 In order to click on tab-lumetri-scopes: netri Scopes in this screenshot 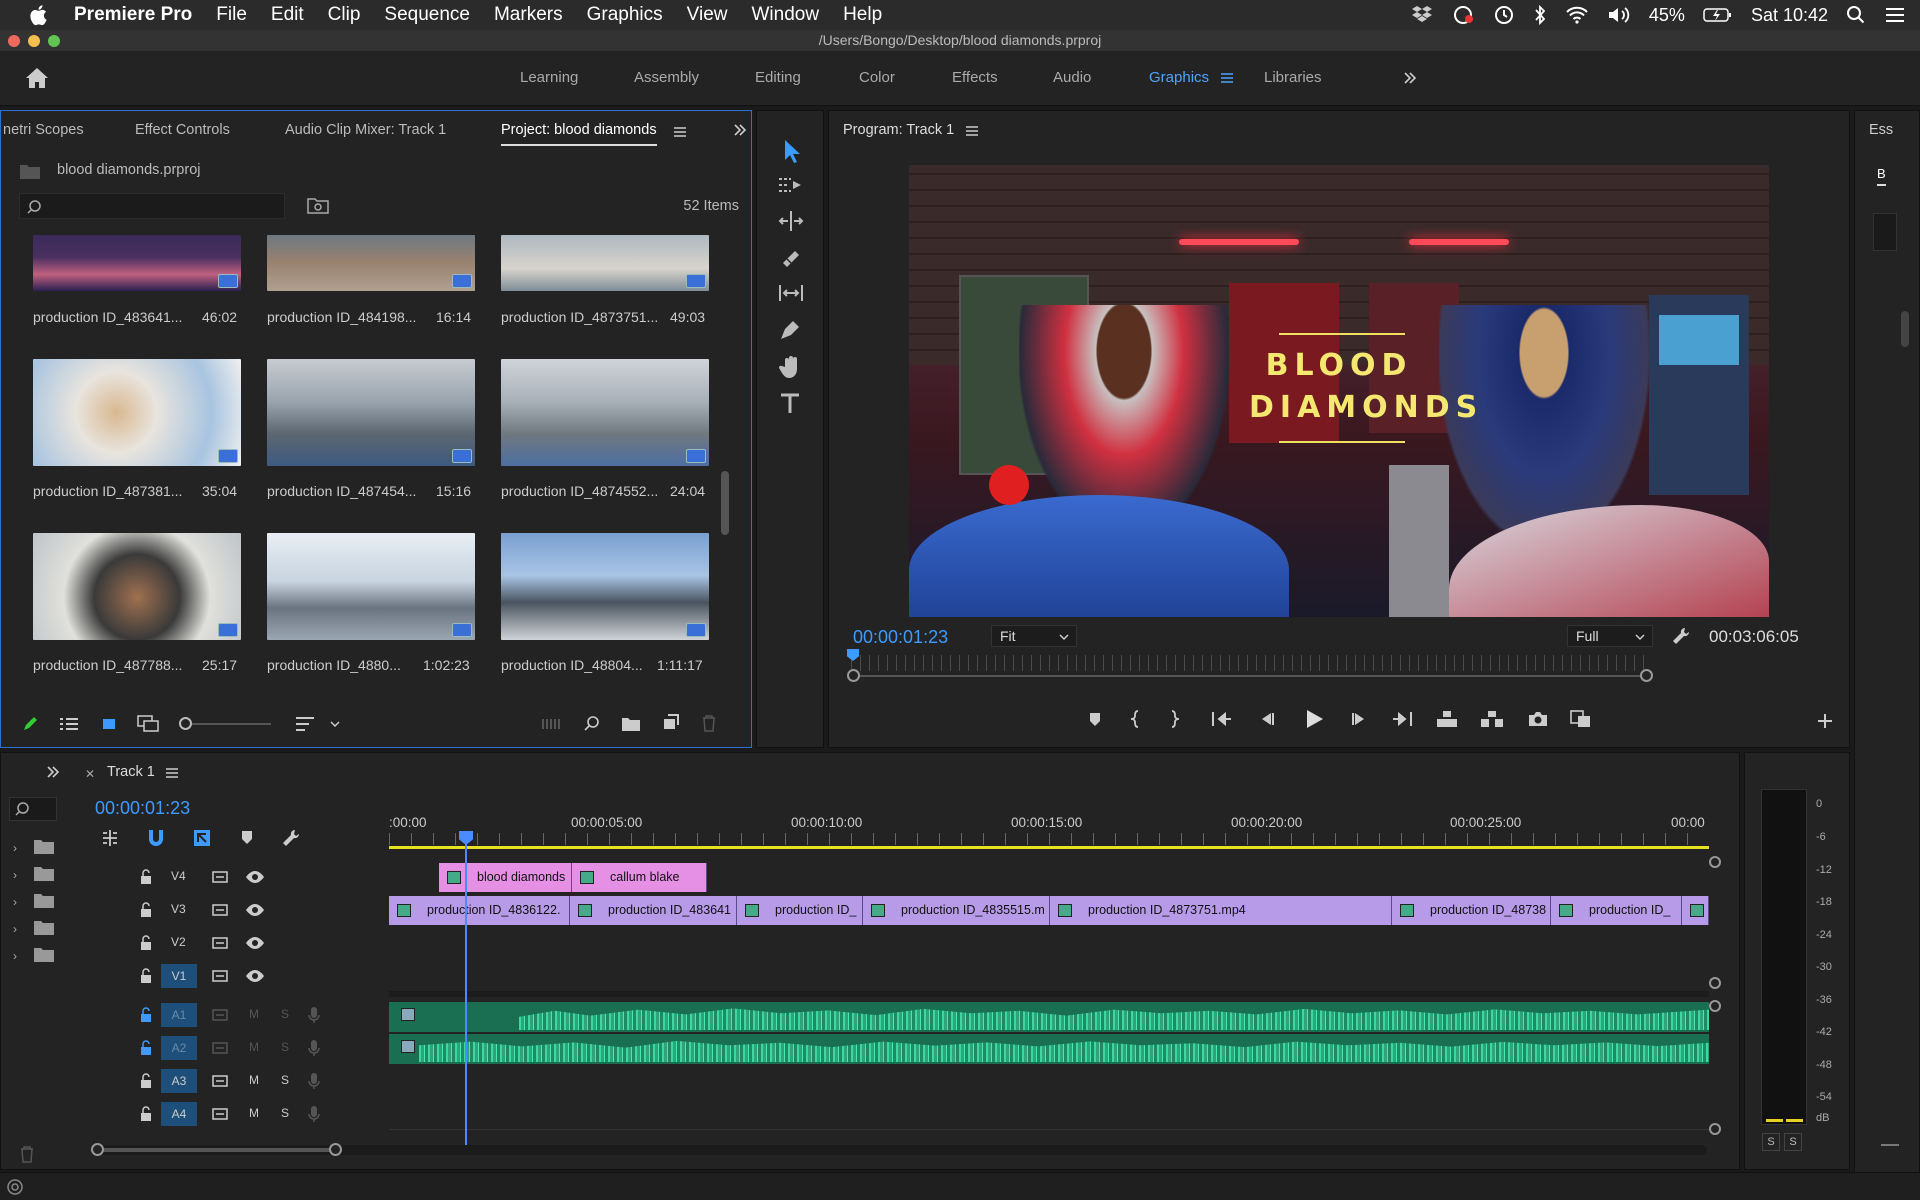, I will do `click(43, 130)`.